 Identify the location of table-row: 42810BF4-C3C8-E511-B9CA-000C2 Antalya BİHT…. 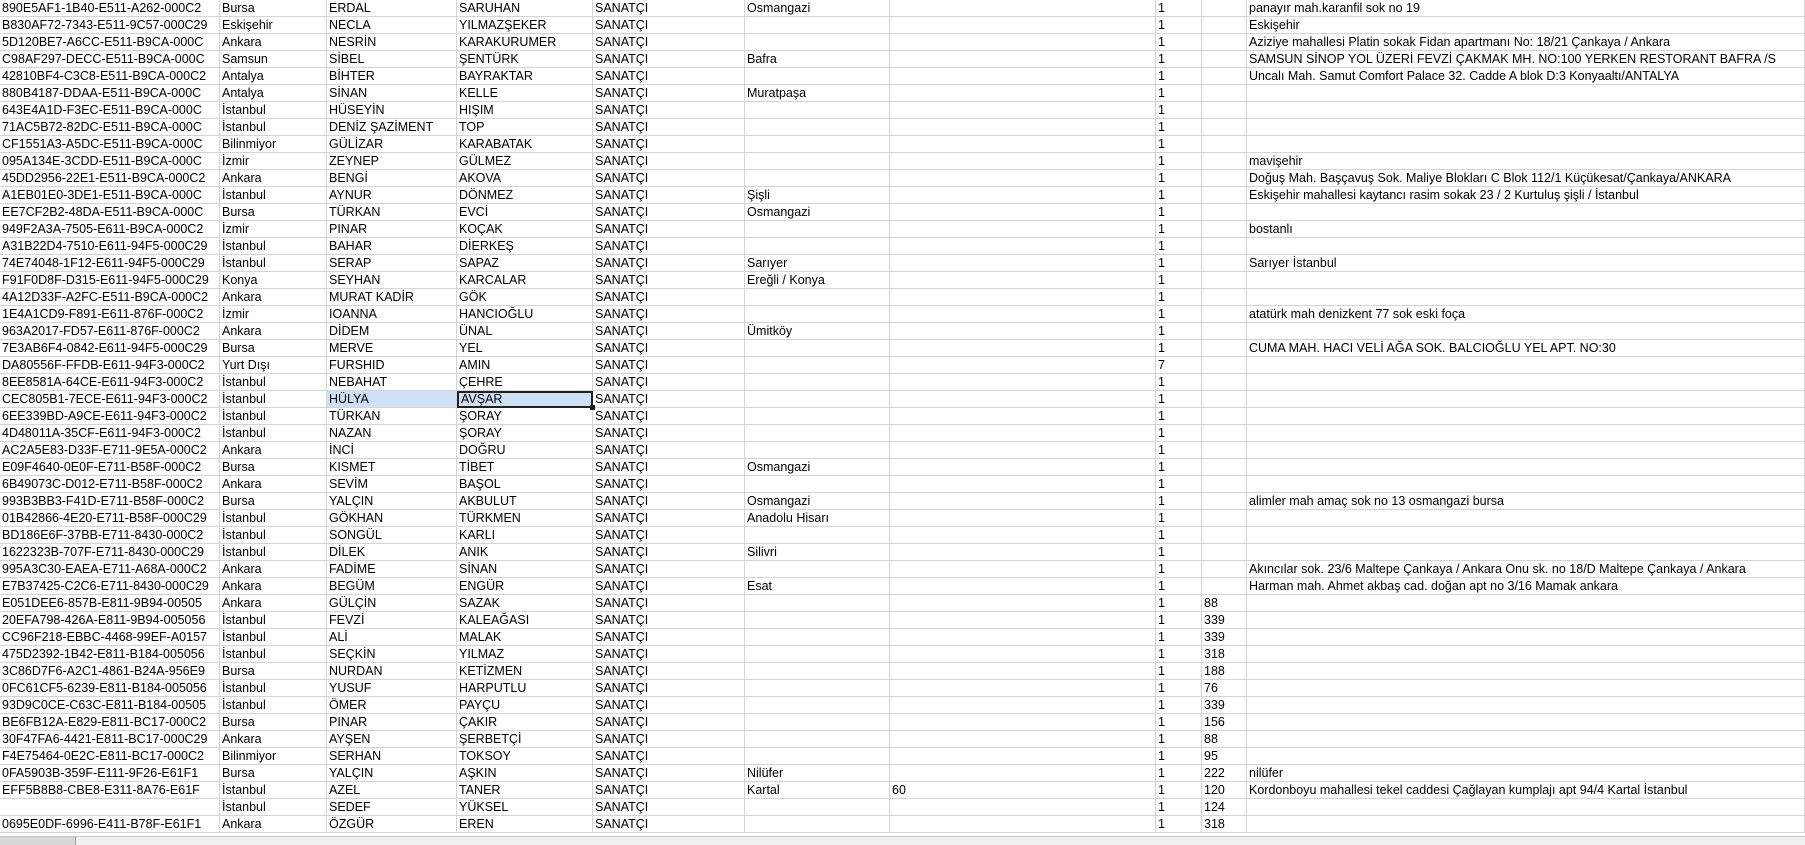
(902, 76).